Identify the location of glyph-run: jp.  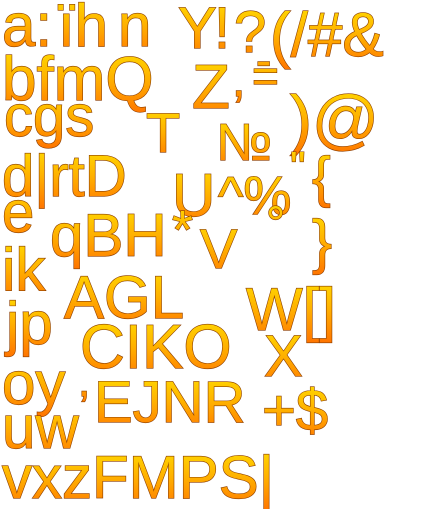
(28, 323).